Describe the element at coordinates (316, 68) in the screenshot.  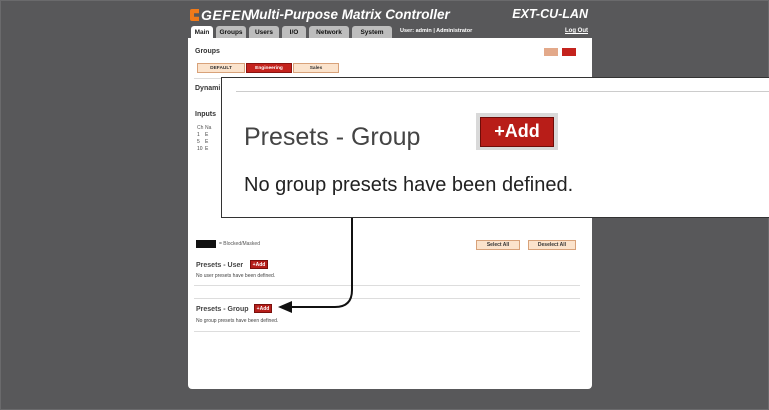
I see `group-button-sales: Sales` at that location.